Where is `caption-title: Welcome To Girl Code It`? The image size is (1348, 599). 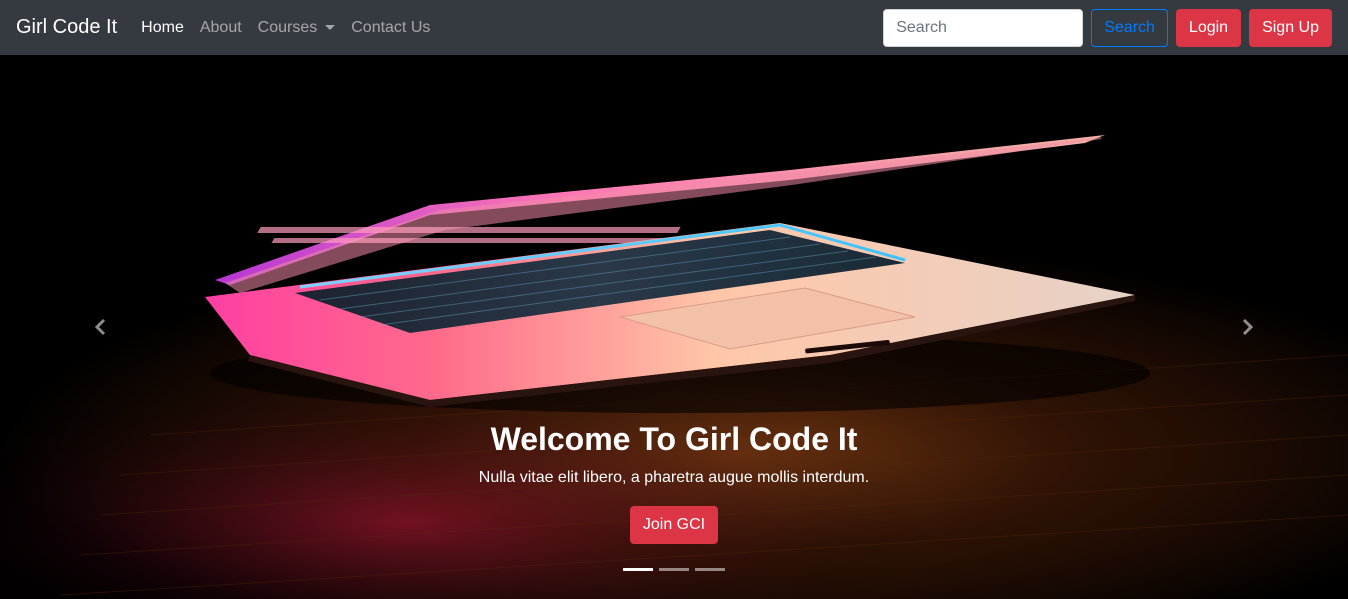
caption-title: Welcome To Girl Code It is located at coordinates (674, 439).